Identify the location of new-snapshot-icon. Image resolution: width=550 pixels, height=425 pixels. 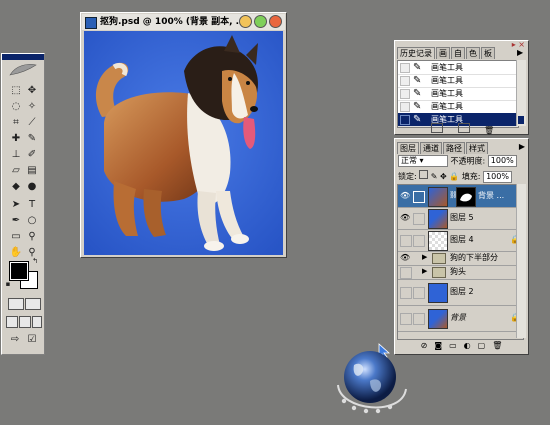
(463, 128).